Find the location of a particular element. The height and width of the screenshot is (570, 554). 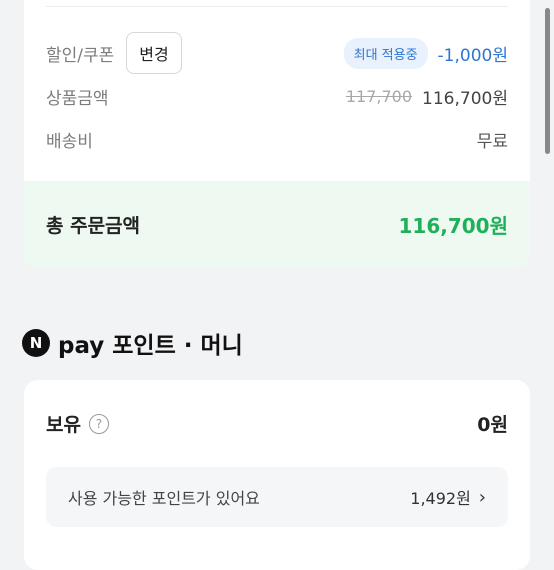

product-price: 116,700원 is located at coordinates (465, 99).